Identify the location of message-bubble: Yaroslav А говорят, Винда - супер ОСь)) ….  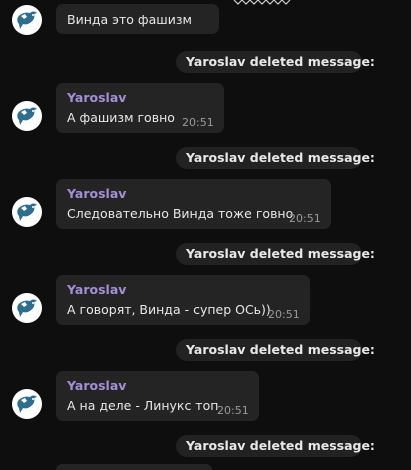
(183, 300).